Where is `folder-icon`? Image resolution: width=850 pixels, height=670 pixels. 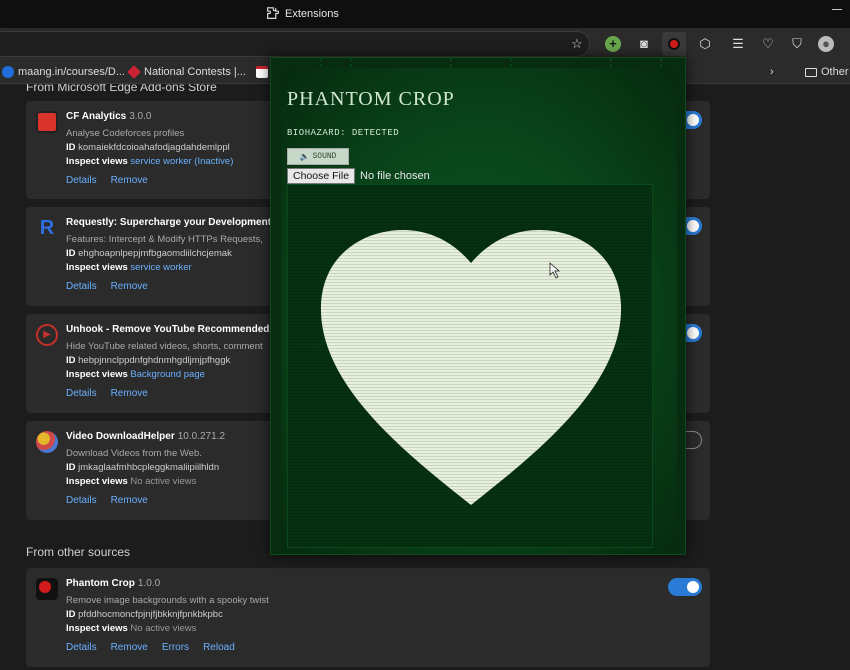
folder-icon is located at coordinates (811, 72).